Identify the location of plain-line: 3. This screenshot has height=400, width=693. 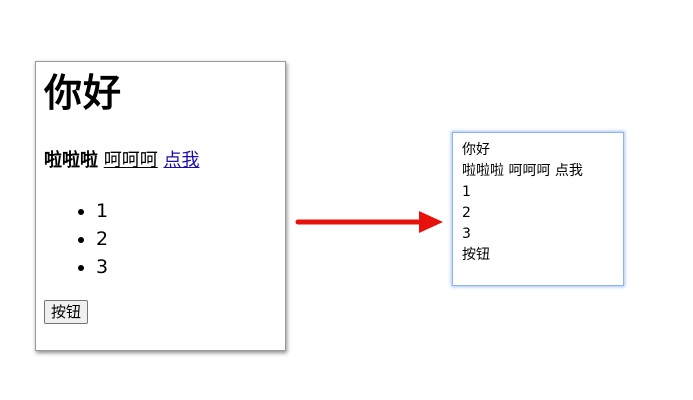
(466, 234).